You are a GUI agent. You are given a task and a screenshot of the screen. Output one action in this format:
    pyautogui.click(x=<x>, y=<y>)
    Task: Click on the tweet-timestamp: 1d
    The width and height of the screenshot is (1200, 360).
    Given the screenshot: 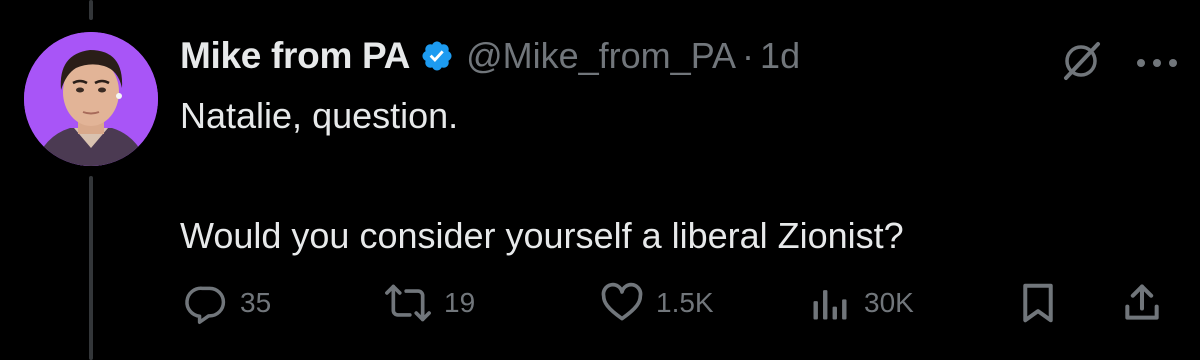 What is the action you would take?
    pyautogui.click(x=780, y=56)
    